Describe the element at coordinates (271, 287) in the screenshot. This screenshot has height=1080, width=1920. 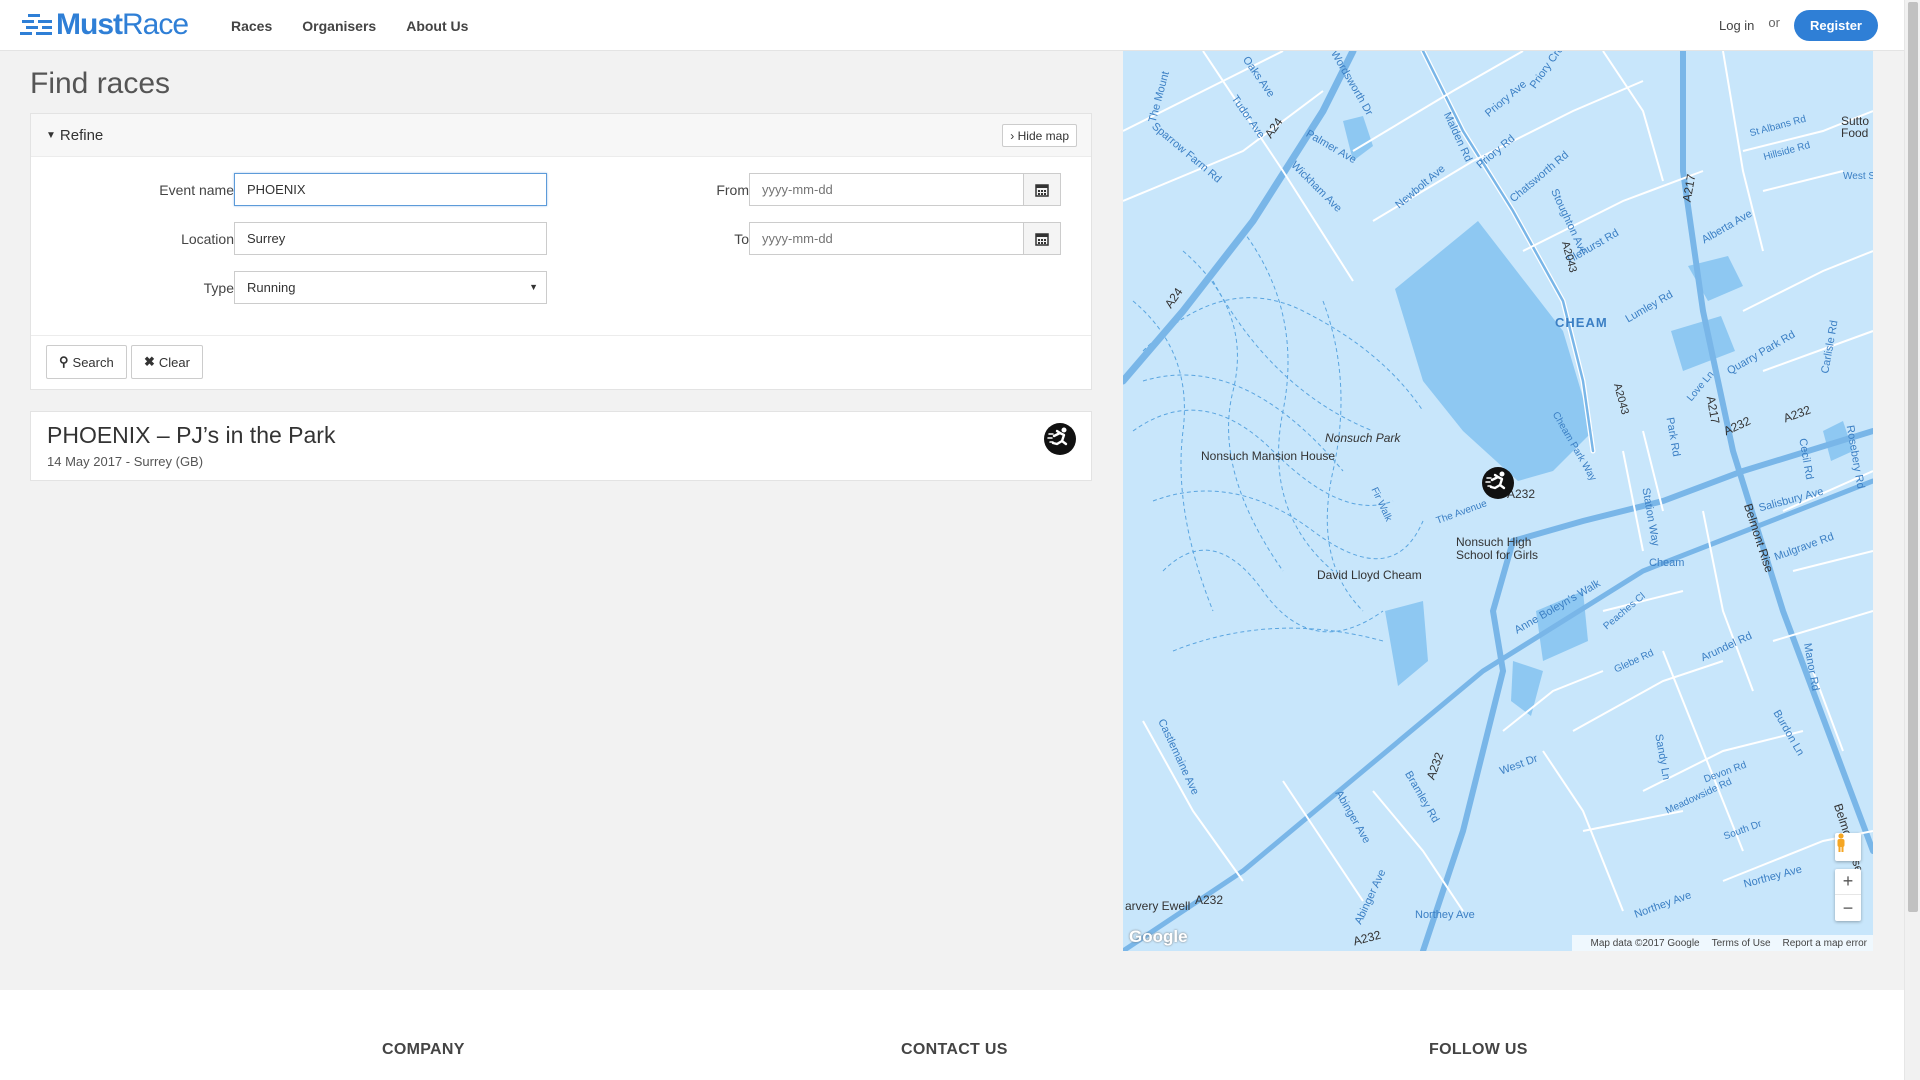
I see `type-select-value: Running` at that location.